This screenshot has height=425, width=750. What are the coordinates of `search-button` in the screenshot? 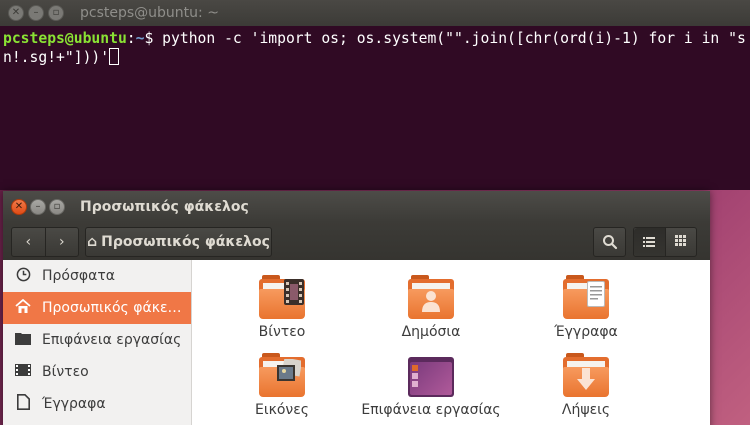 It's located at (609, 242).